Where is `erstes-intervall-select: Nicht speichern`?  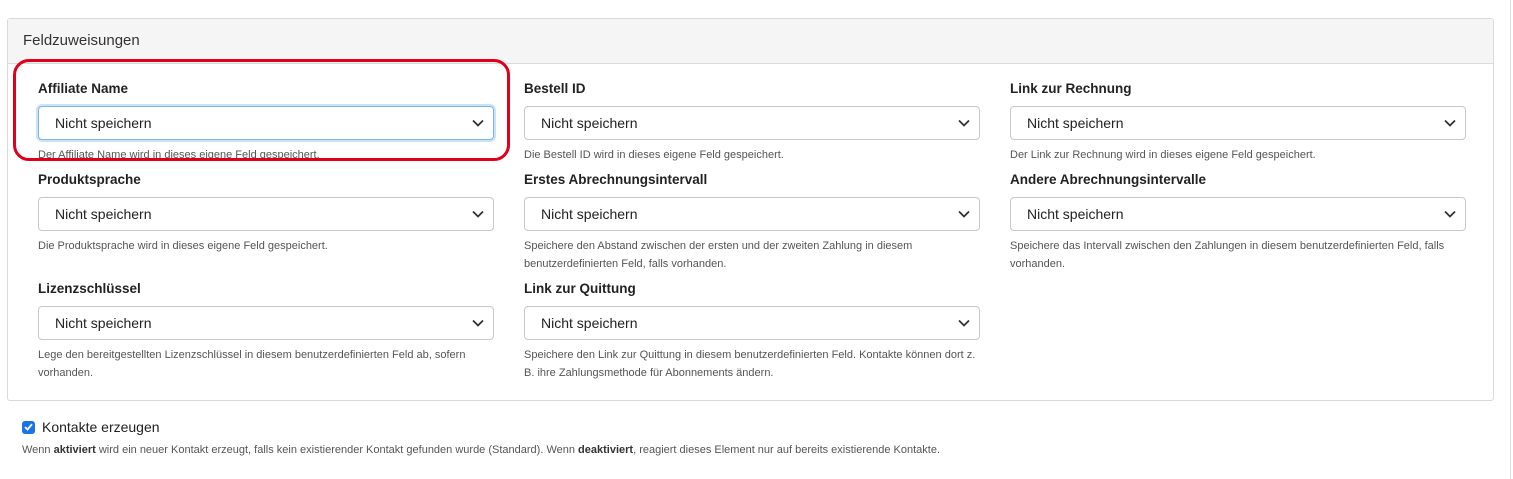
erstes-intervall-select: Nicht speichern is located at coordinates (752, 214).